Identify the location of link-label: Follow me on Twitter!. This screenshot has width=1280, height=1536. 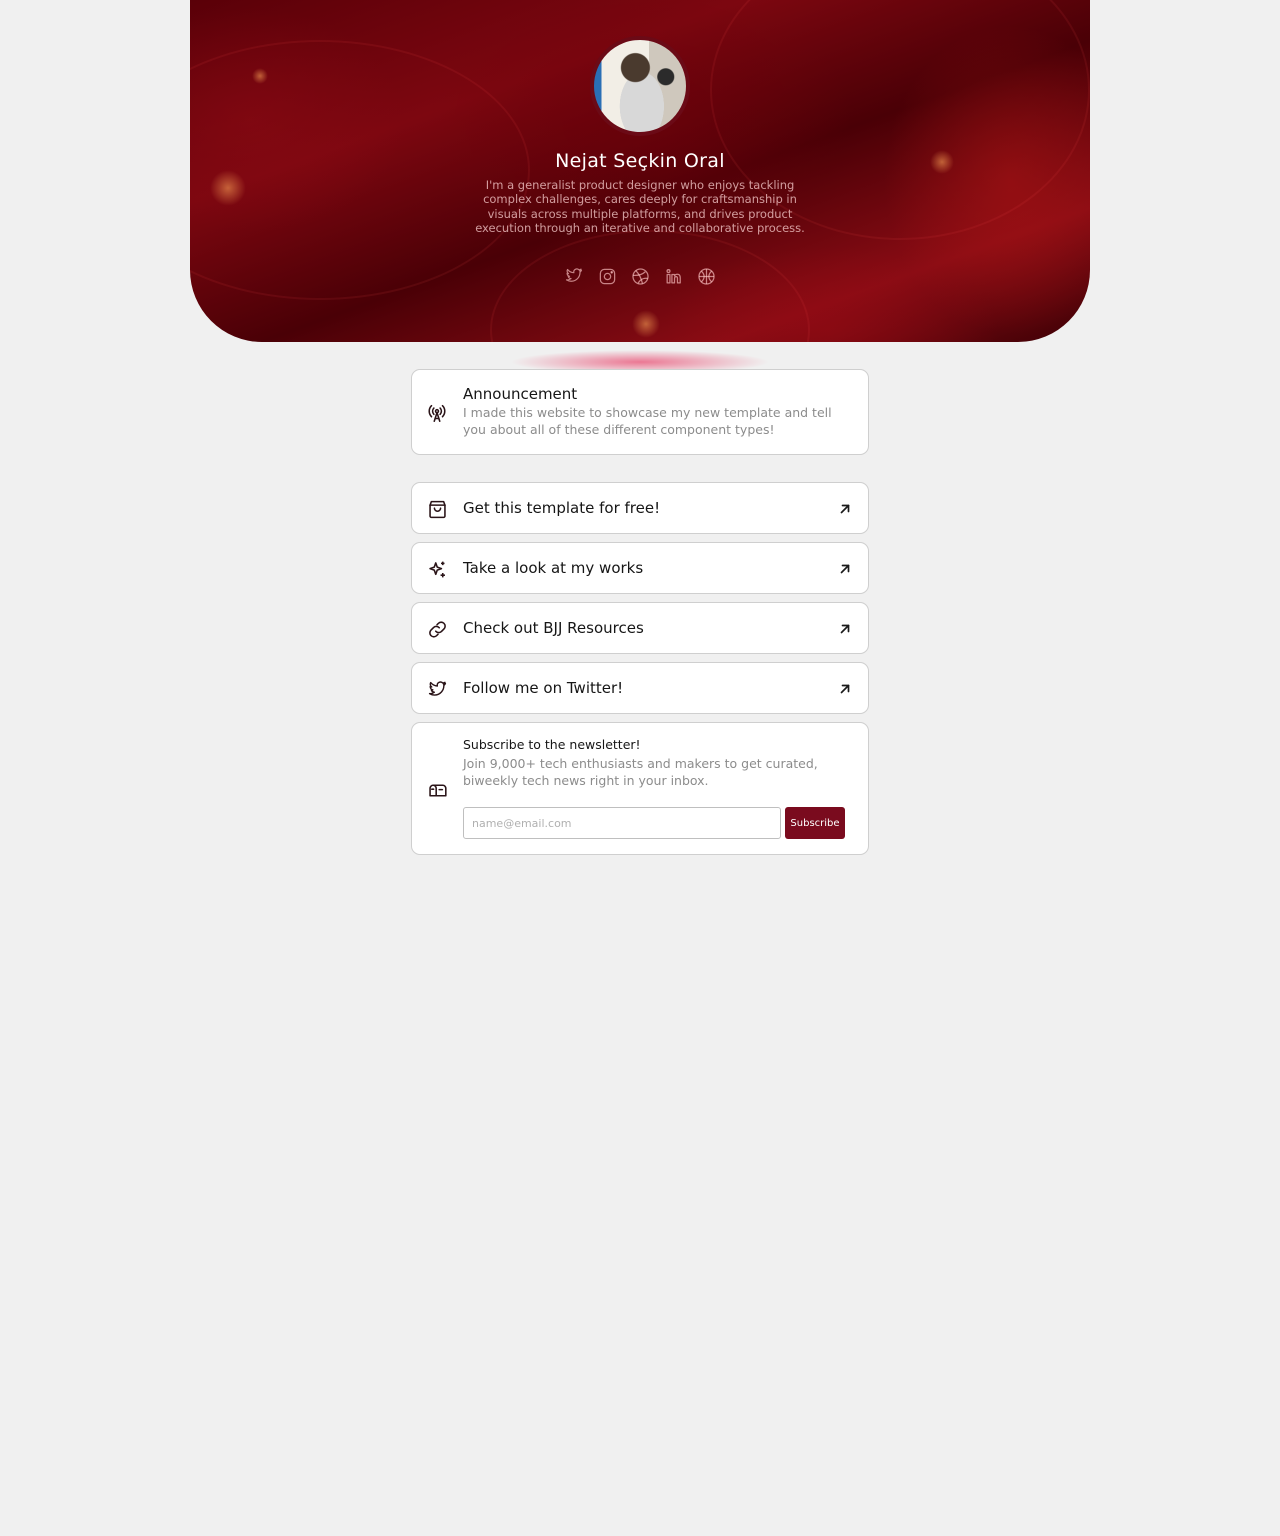
(543, 688).